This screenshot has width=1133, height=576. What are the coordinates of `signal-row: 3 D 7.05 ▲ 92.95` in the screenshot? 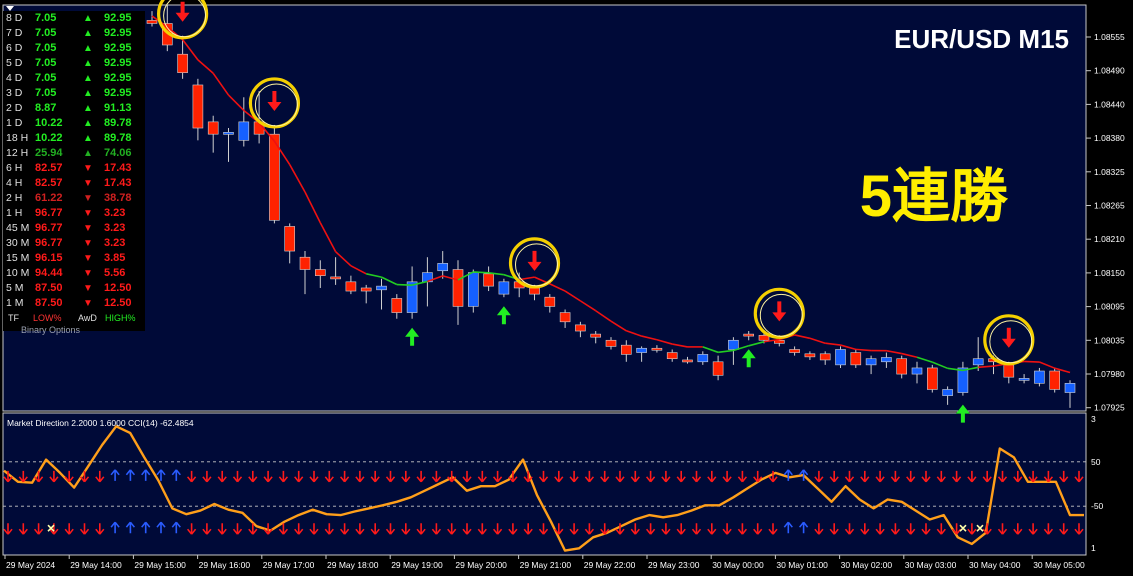 It's located at (74, 93).